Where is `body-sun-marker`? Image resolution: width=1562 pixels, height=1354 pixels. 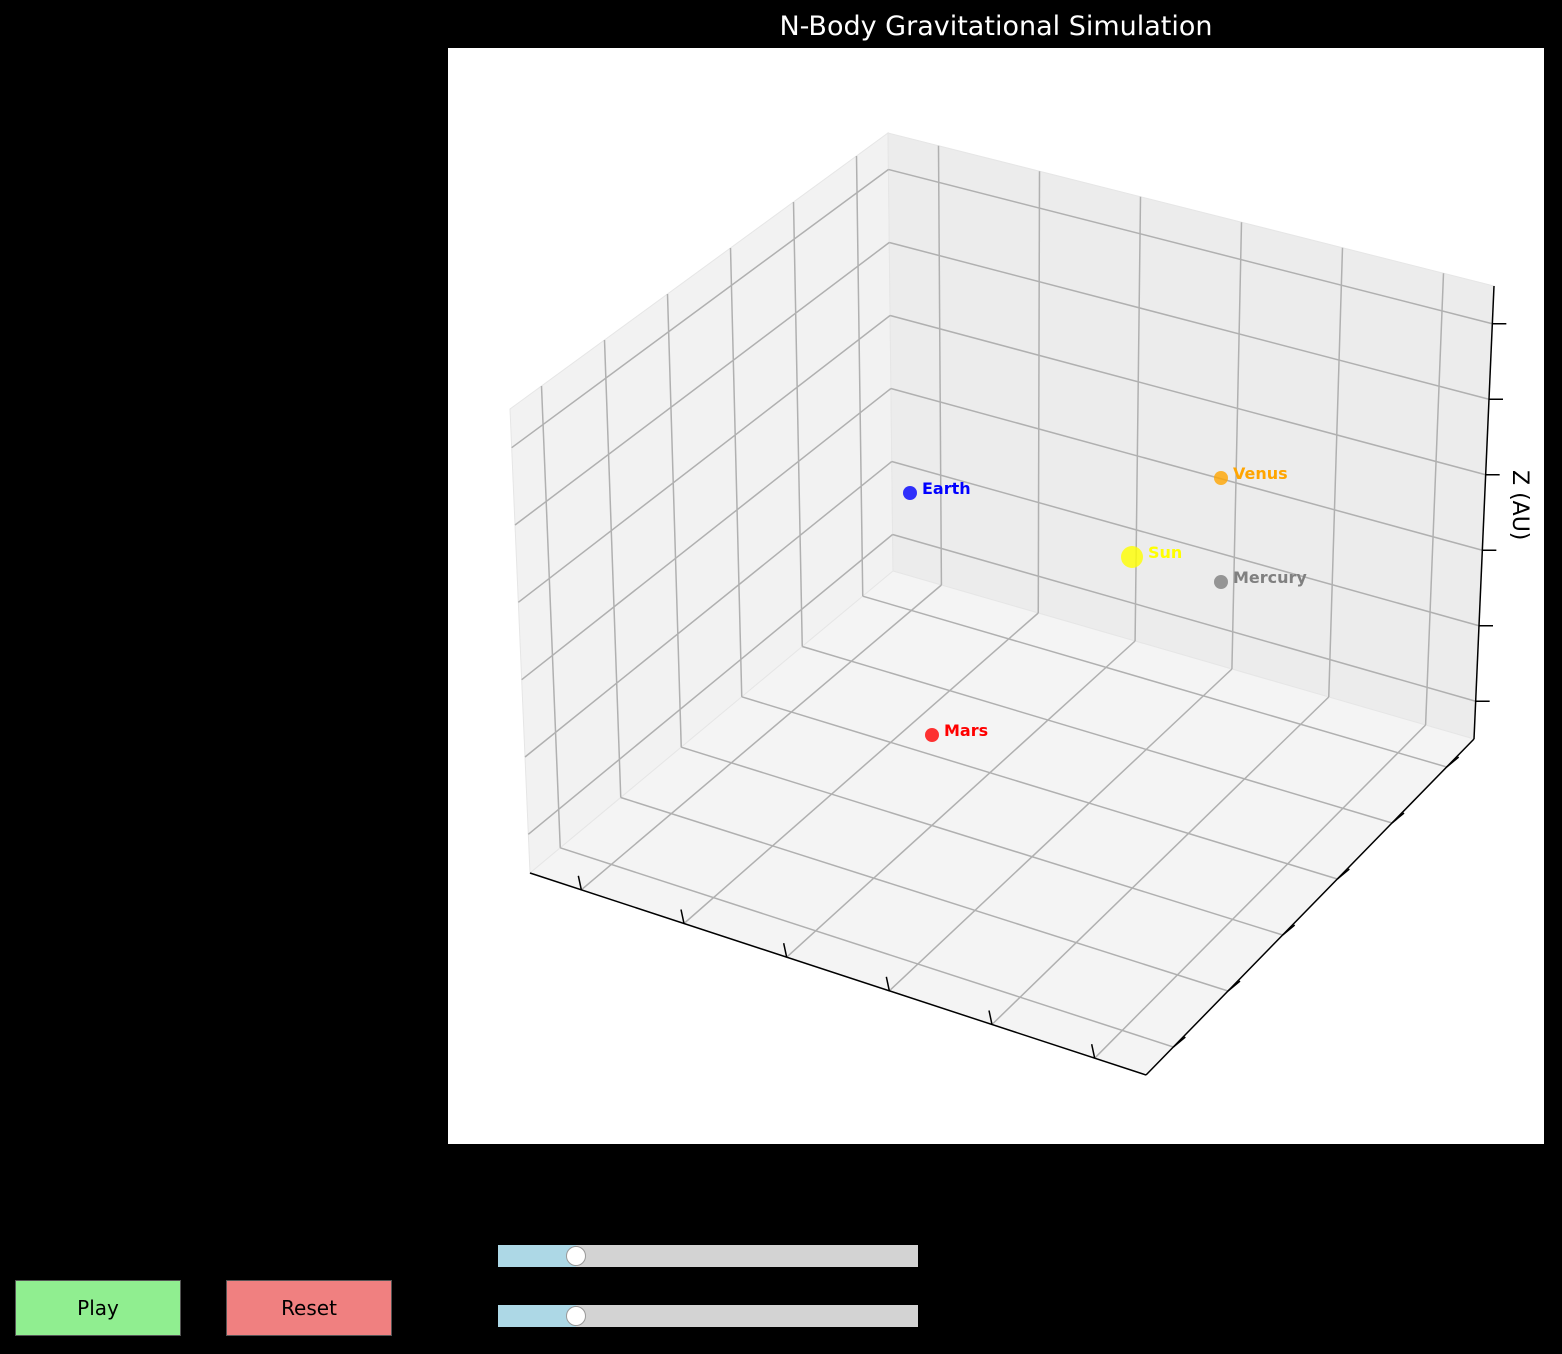 body-sun-marker is located at coordinates (1132, 557).